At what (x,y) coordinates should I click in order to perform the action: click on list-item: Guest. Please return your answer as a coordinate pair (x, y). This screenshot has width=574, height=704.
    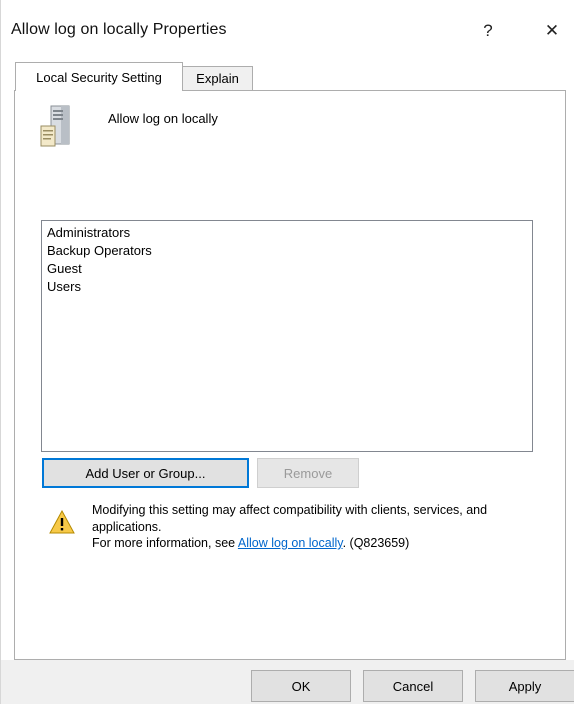
    Looking at the image, I should click on (287, 269).